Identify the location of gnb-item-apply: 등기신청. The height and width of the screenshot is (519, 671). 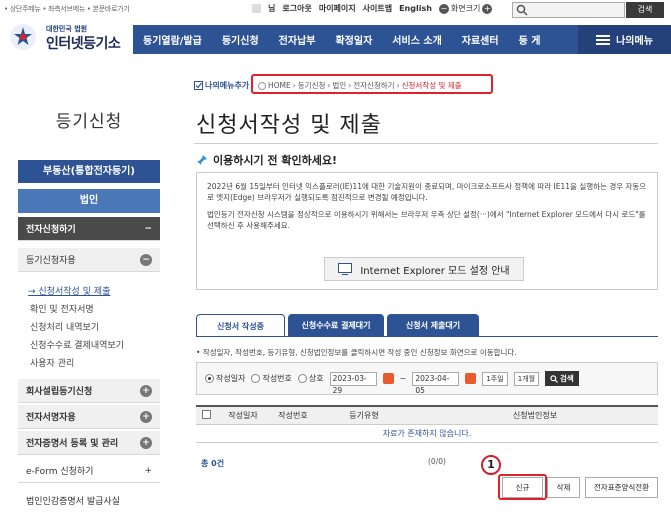
(240, 39).